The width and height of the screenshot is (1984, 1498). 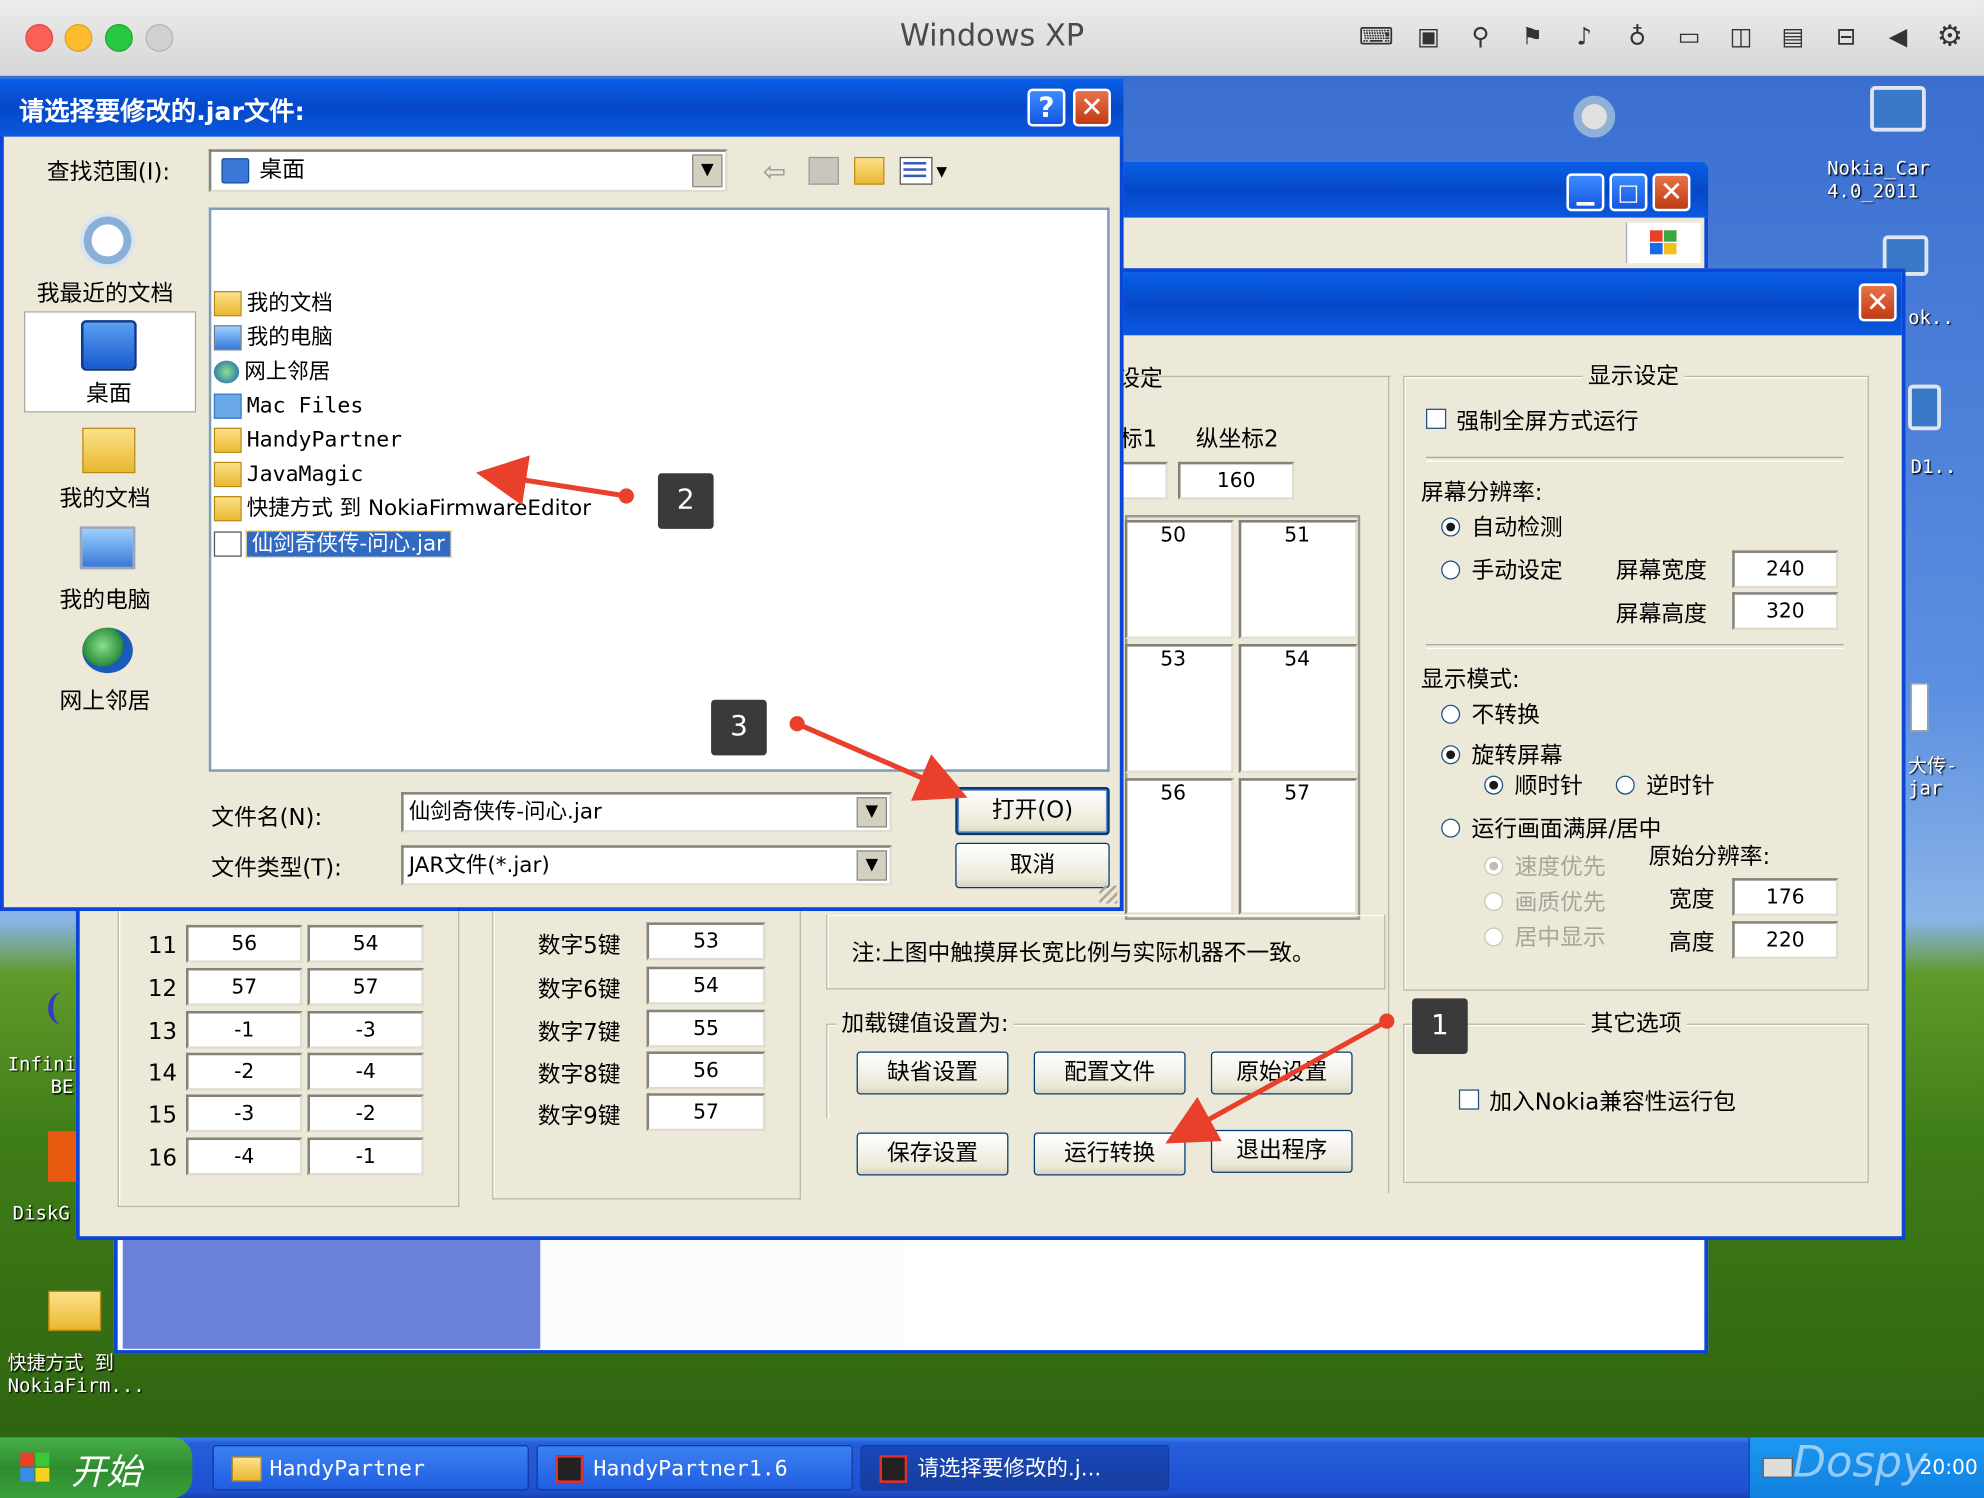 What do you see at coordinates (739, 727) in the screenshot?
I see `callout-3: 3` at bounding box center [739, 727].